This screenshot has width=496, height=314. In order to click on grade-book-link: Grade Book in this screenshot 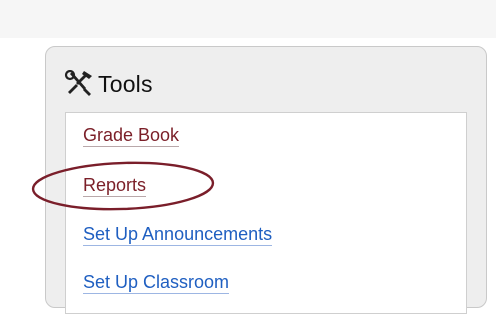, I will do `click(131, 136)`.